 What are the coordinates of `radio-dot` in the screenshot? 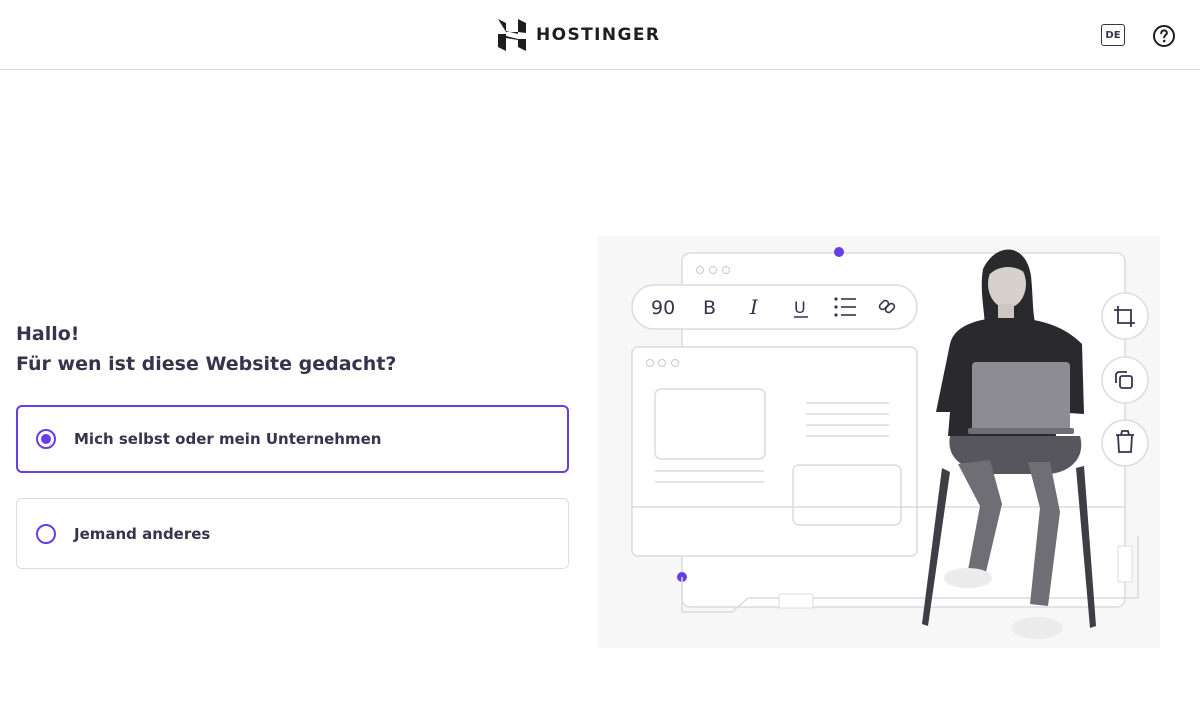 It's located at (46, 439).